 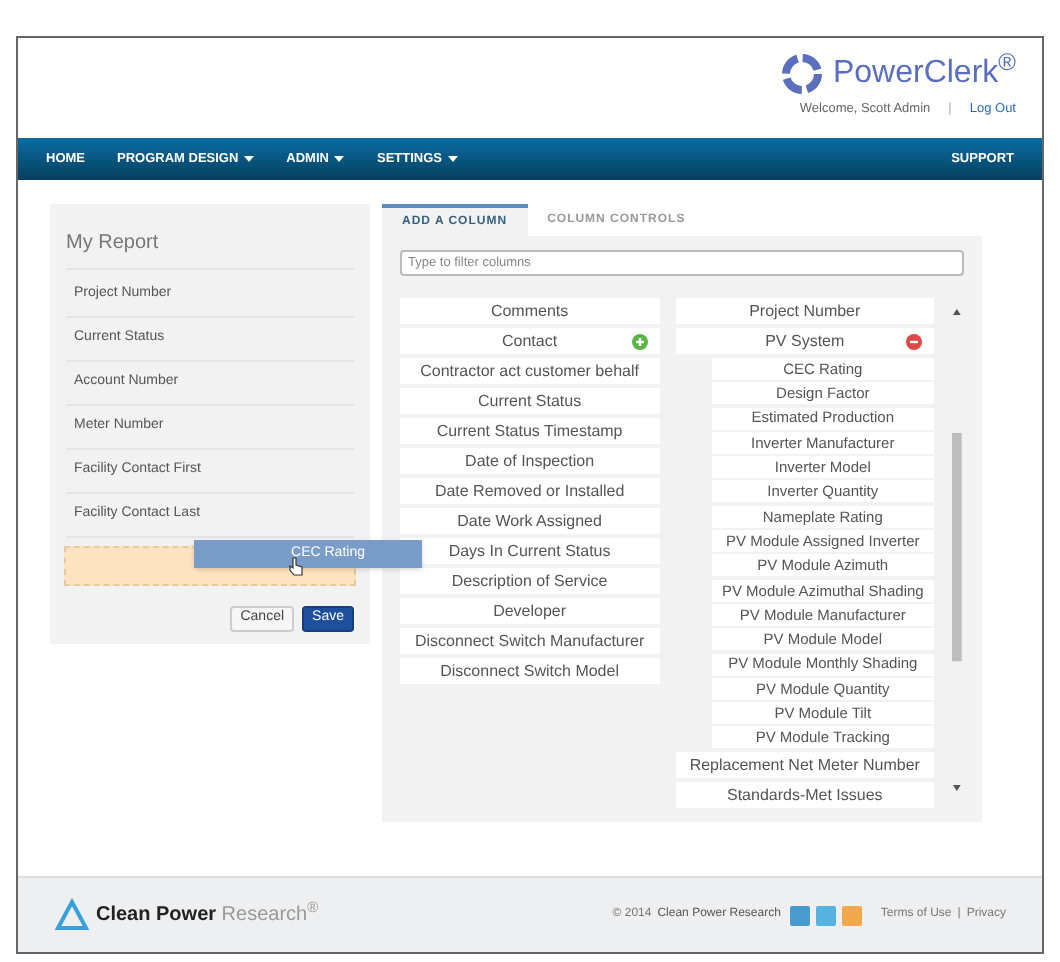 I want to click on column-item: Contact, so click(x=530, y=341).